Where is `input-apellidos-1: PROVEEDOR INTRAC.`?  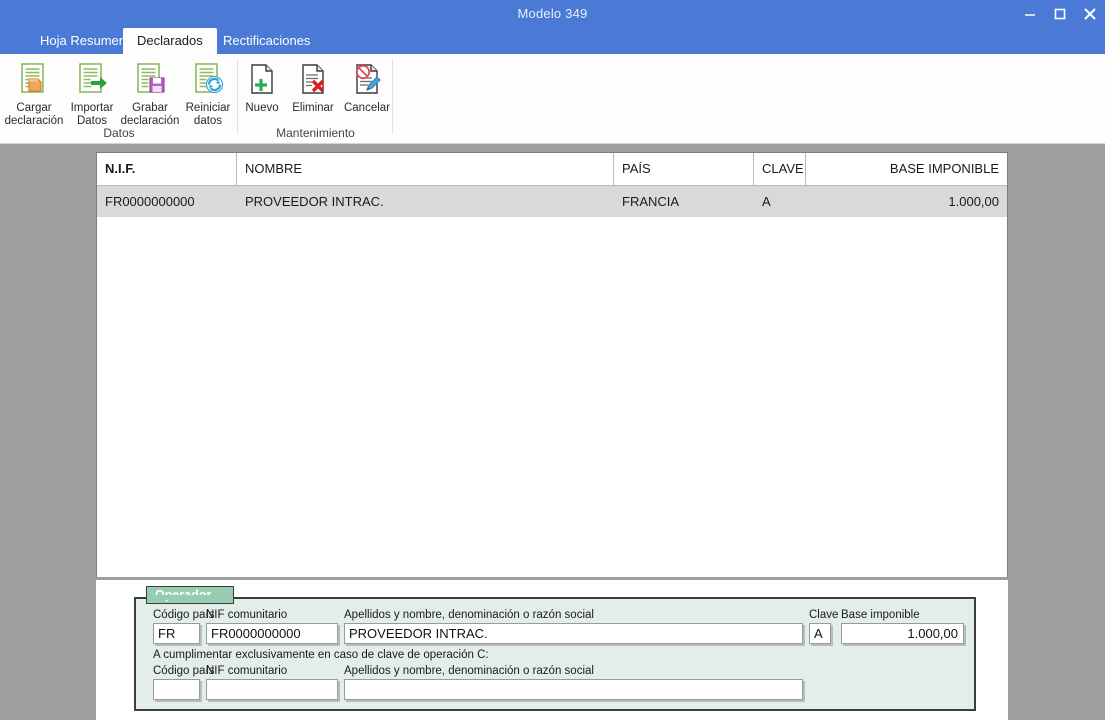 input-apellidos-1: PROVEEDOR INTRAC. is located at coordinates (573, 633).